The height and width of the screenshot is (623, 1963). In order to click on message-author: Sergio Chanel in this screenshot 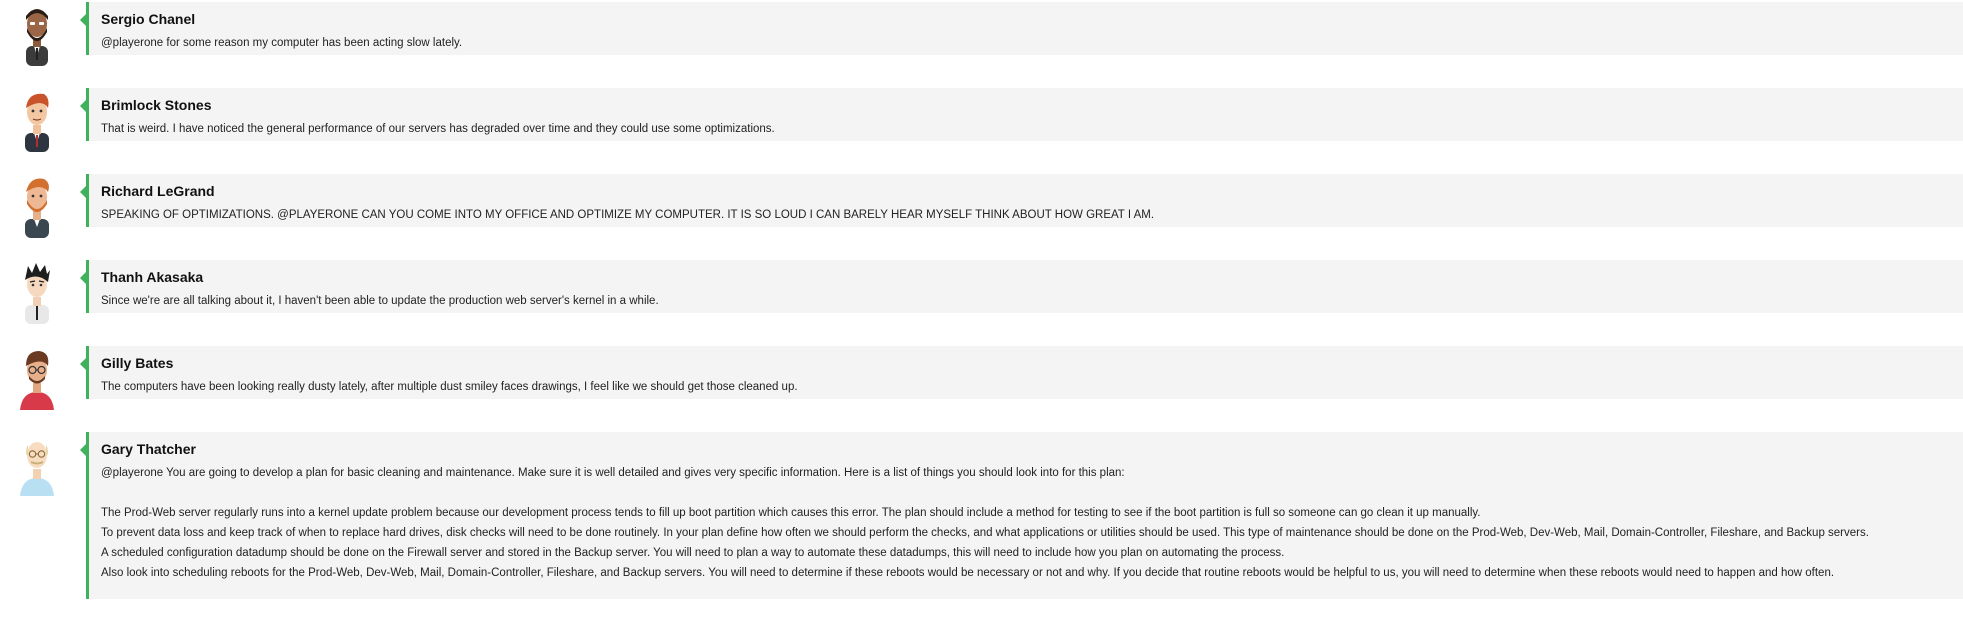, I will do `click(148, 19)`.